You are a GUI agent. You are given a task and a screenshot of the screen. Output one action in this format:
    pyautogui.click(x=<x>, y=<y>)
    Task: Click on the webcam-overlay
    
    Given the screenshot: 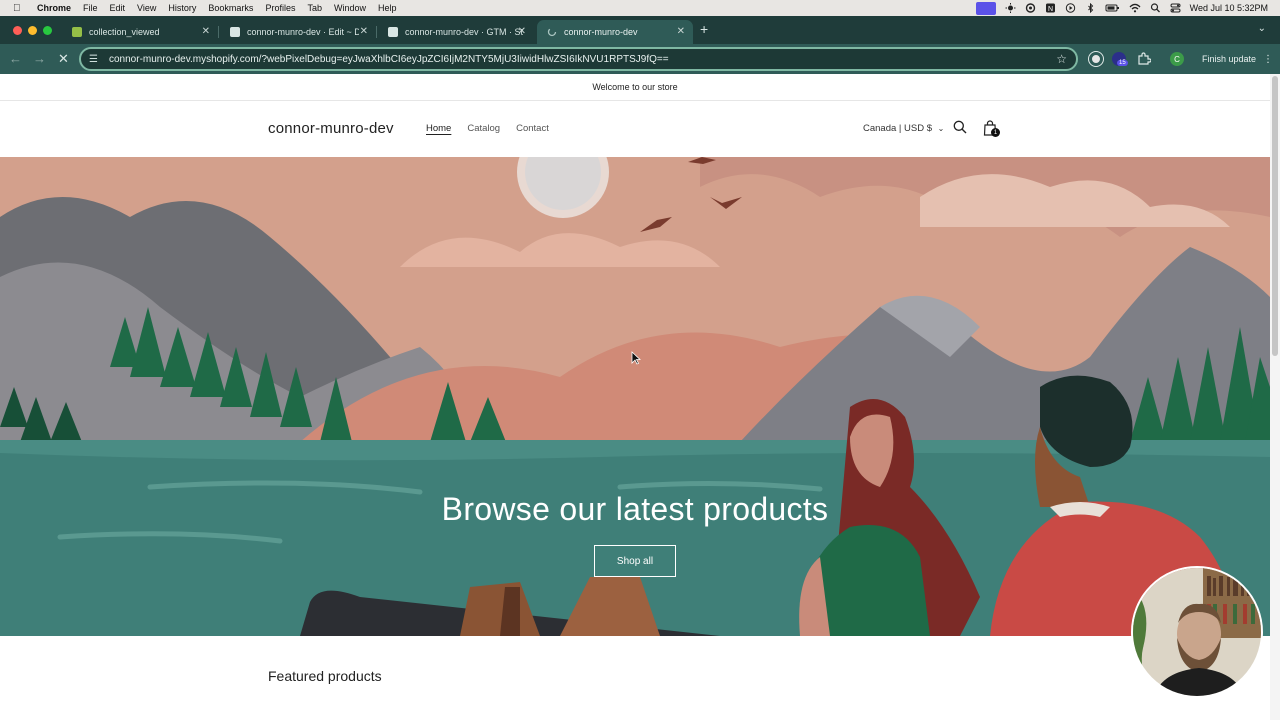 What is the action you would take?
    pyautogui.click(x=1197, y=632)
    